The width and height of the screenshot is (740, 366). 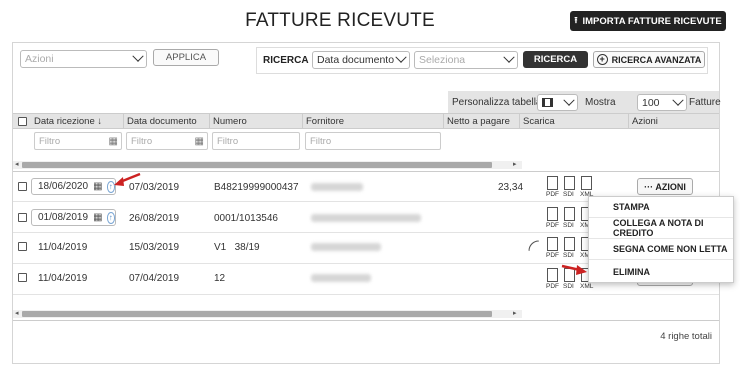 What do you see at coordinates (555, 59) in the screenshot?
I see `search-button: RICERCA` at bounding box center [555, 59].